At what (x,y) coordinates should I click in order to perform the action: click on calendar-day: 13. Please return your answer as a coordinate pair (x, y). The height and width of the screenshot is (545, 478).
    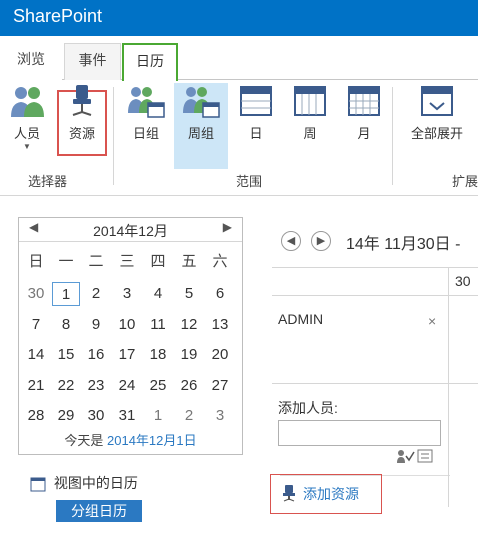
    Looking at the image, I should click on (220, 325).